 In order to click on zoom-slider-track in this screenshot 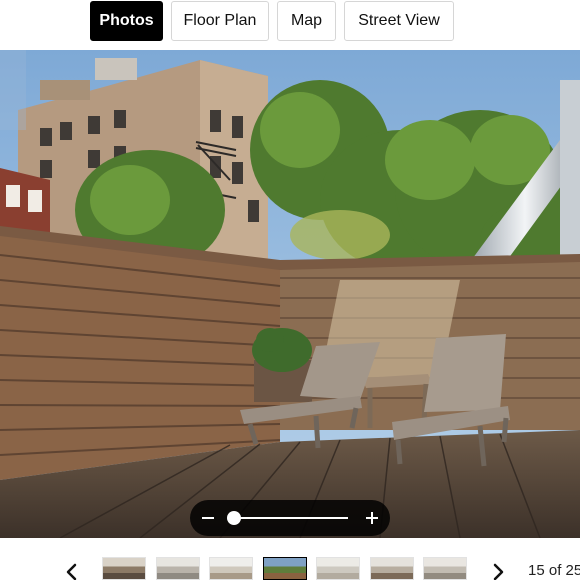, I will do `click(291, 518)`.